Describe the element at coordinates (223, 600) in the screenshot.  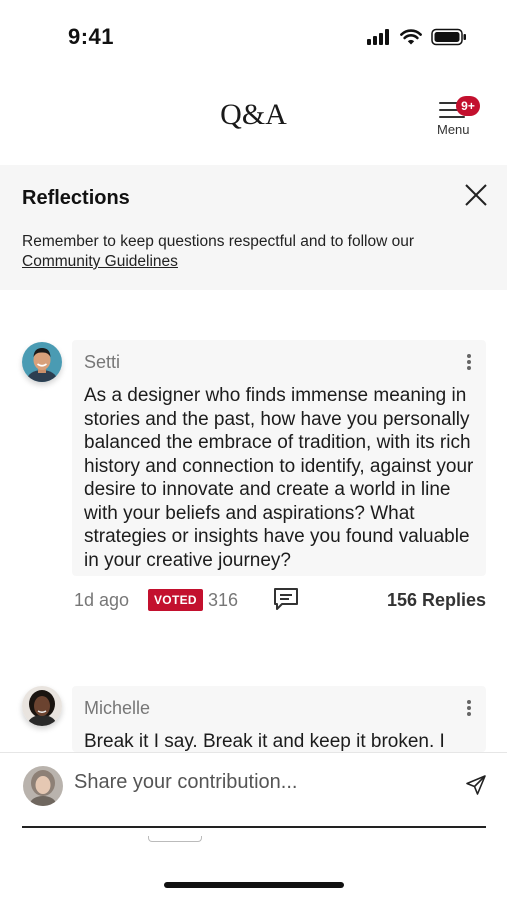
I see `vote-count: 316` at that location.